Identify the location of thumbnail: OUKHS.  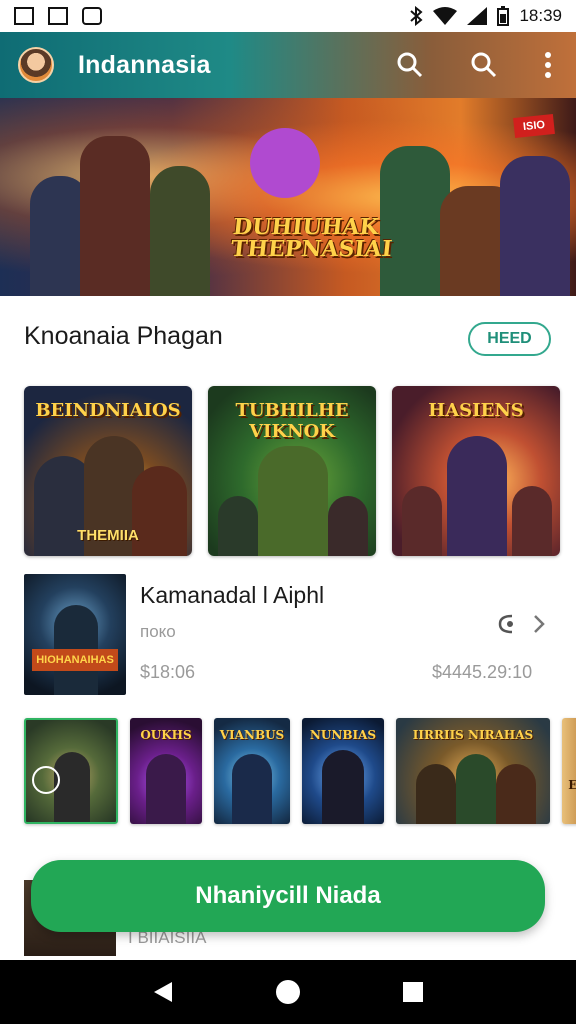
(166, 771).